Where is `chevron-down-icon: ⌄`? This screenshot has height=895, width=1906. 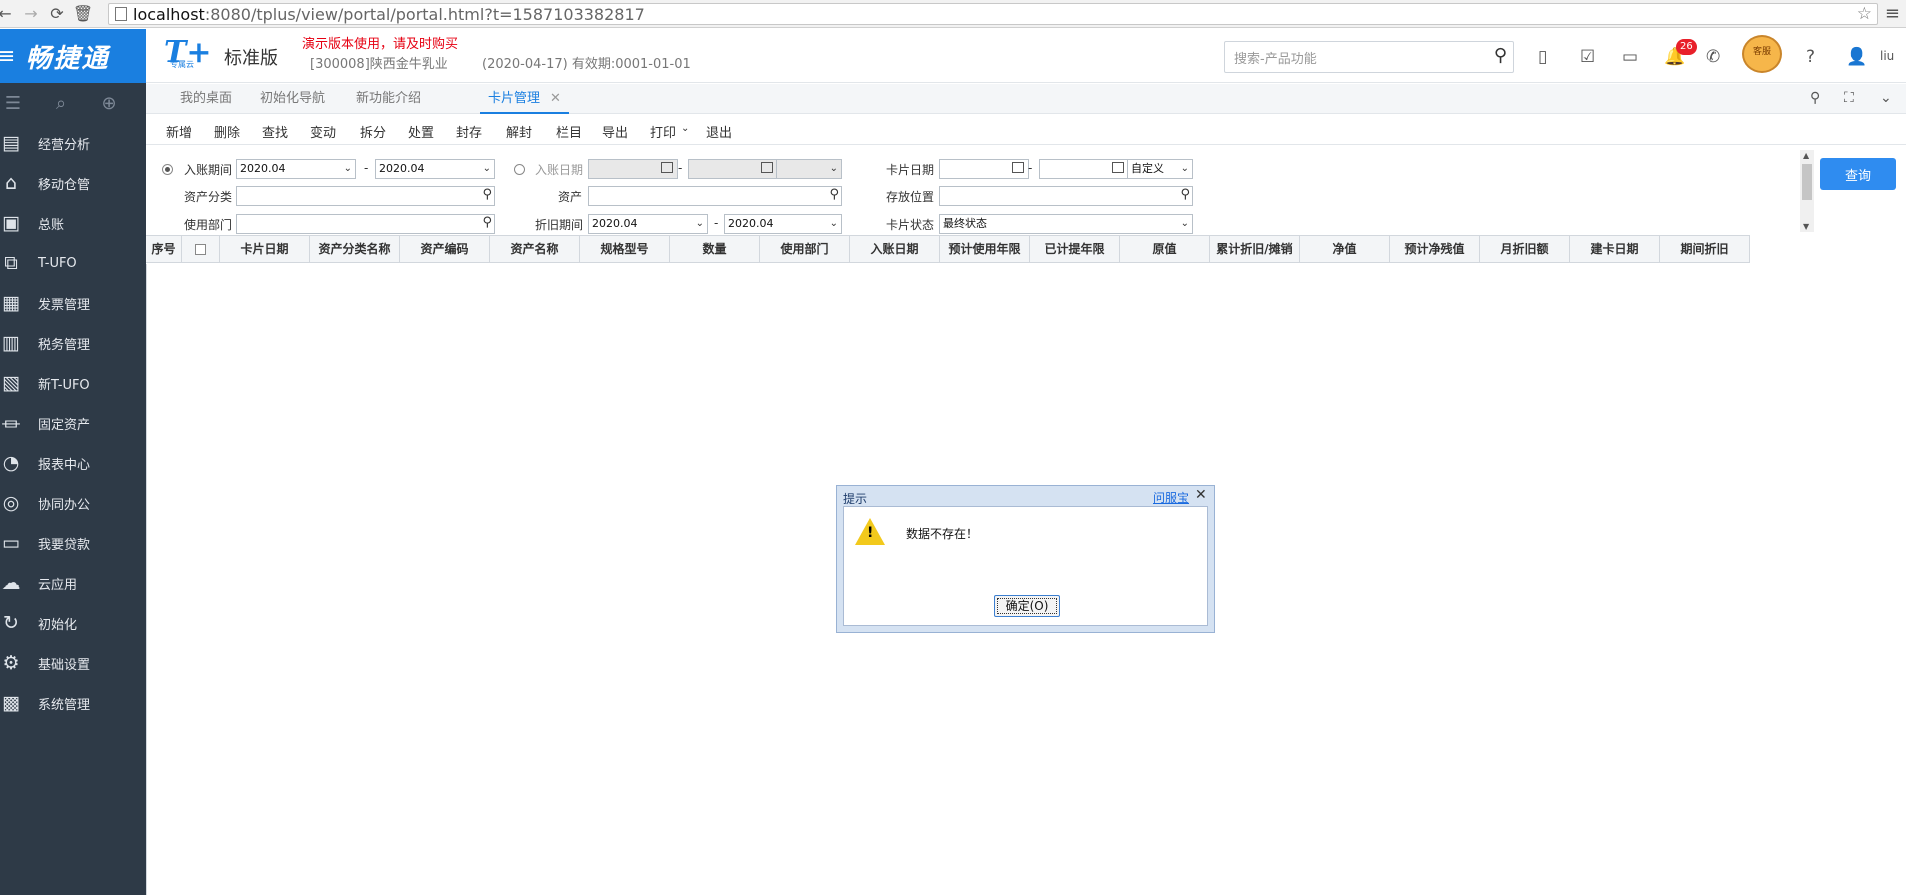 chevron-down-icon: ⌄ is located at coordinates (685, 128).